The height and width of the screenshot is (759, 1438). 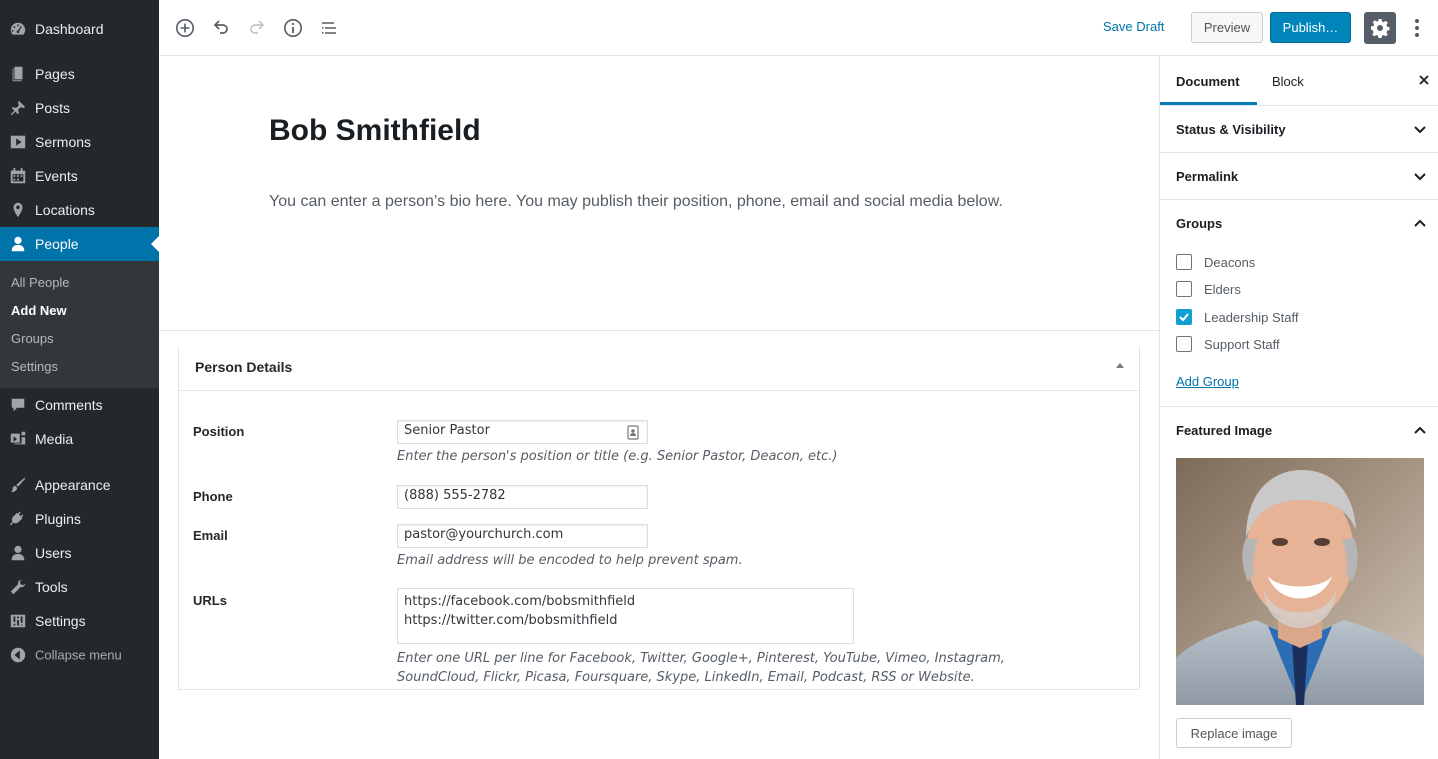 What do you see at coordinates (210, 600) in the screenshot?
I see `urls-label: URLs` at bounding box center [210, 600].